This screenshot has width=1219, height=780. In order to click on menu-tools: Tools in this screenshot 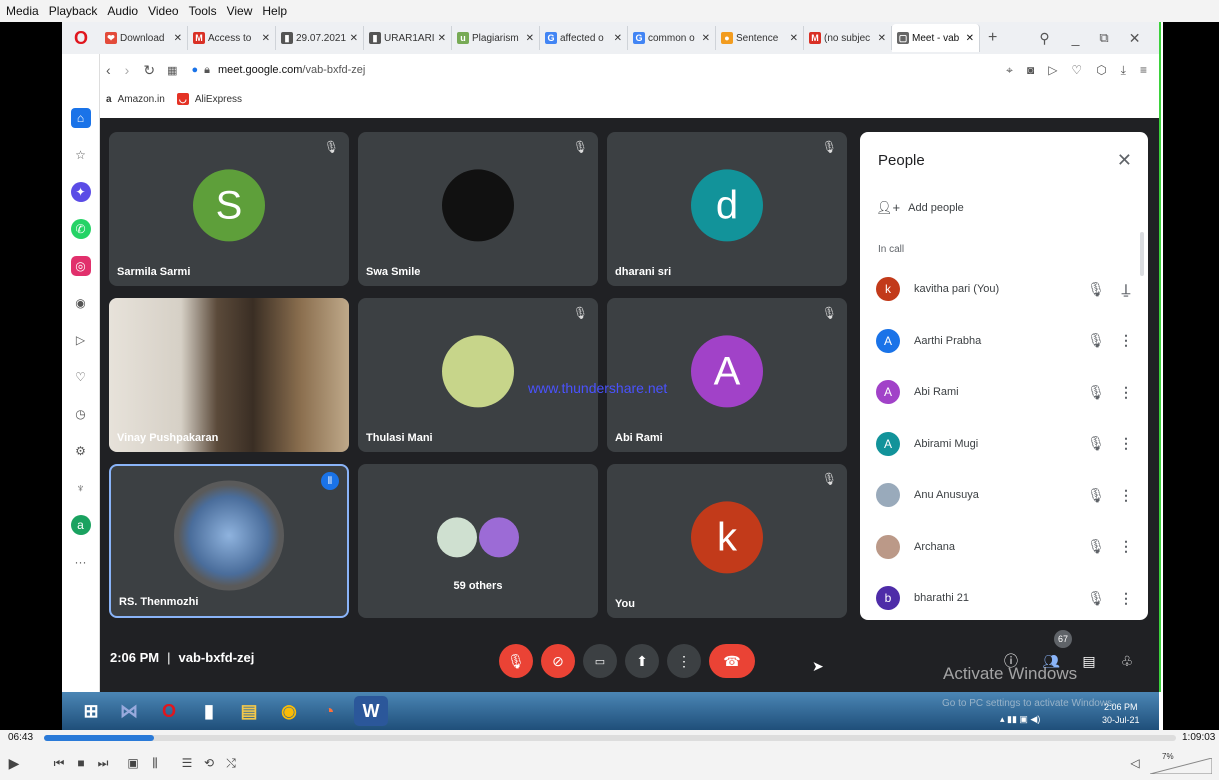, I will do `click(203, 11)`.